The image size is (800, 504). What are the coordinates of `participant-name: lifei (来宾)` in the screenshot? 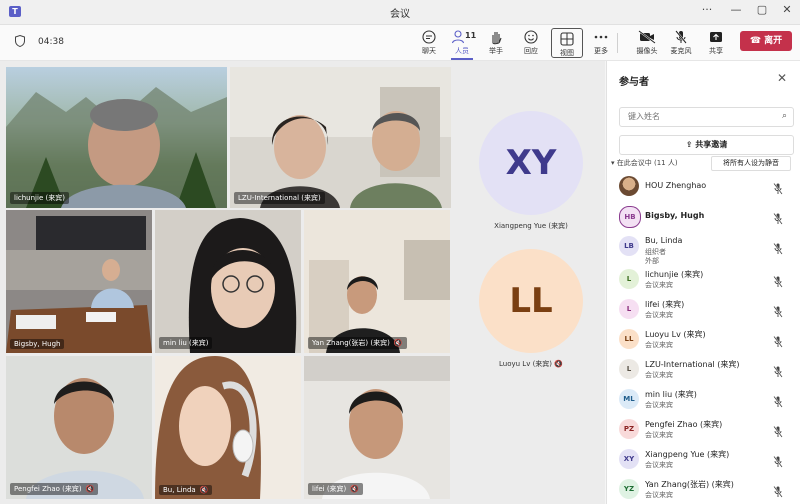 It's located at (665, 304).